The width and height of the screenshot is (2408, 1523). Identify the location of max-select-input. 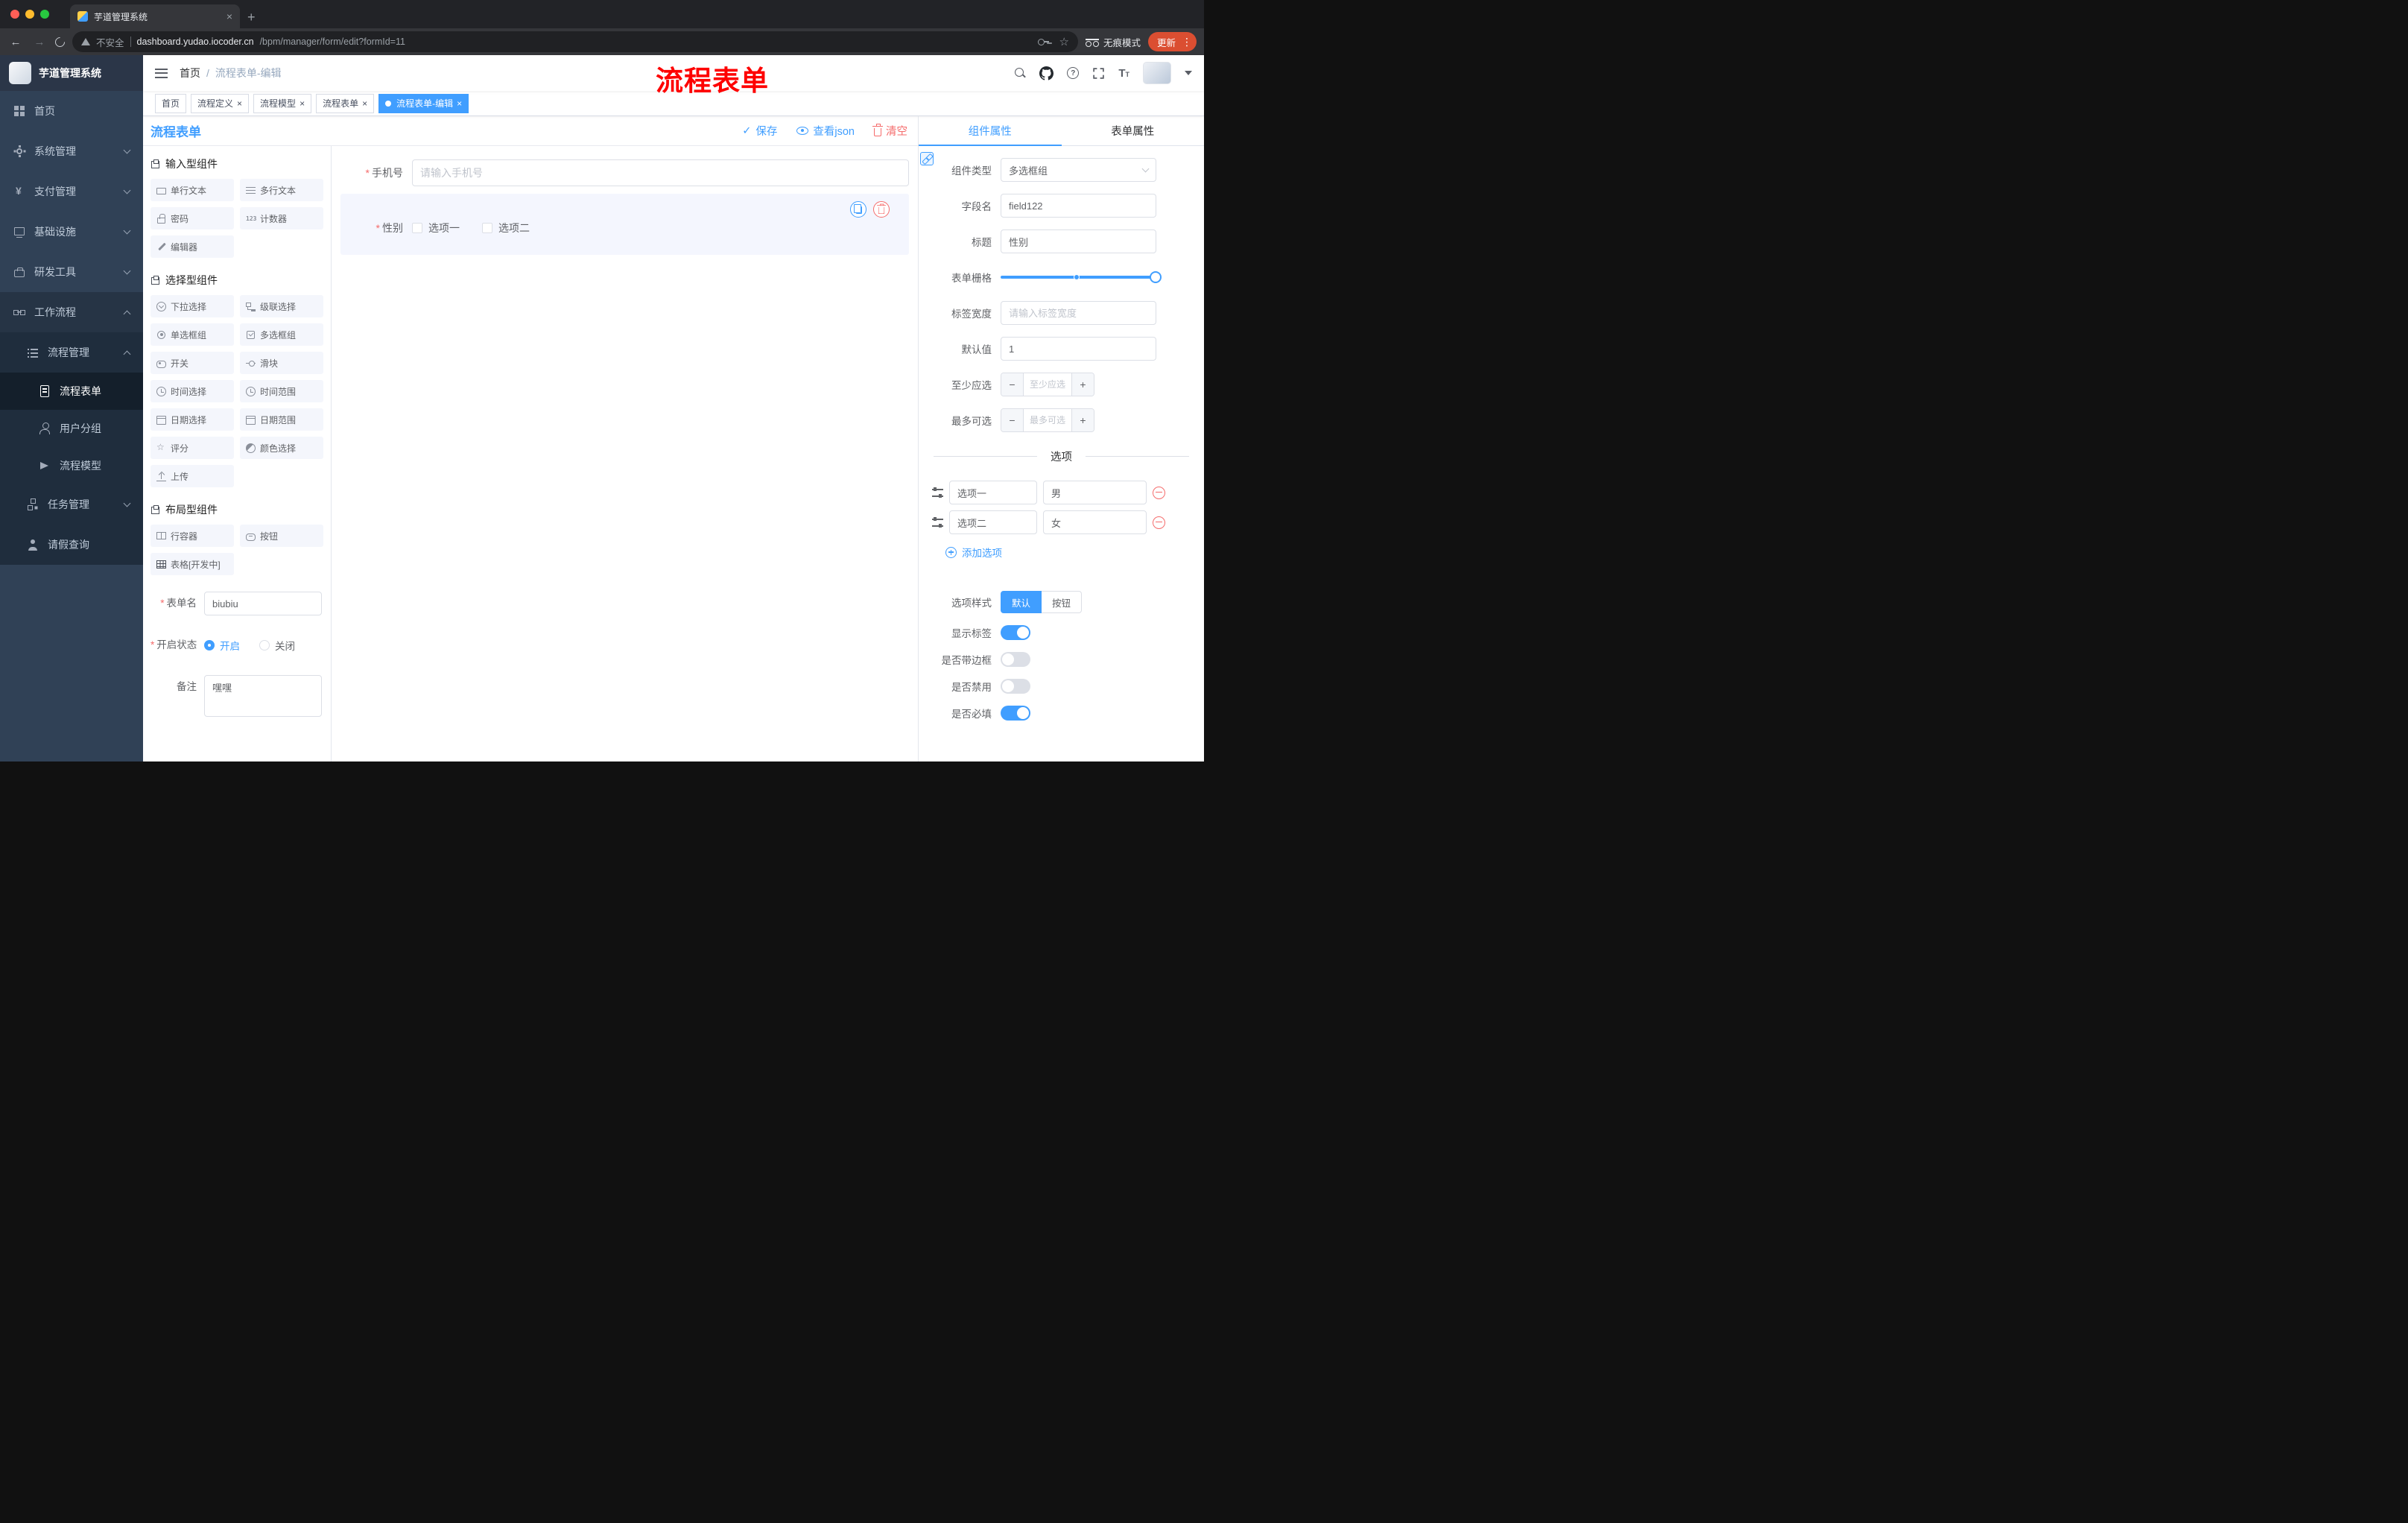
(1047, 420).